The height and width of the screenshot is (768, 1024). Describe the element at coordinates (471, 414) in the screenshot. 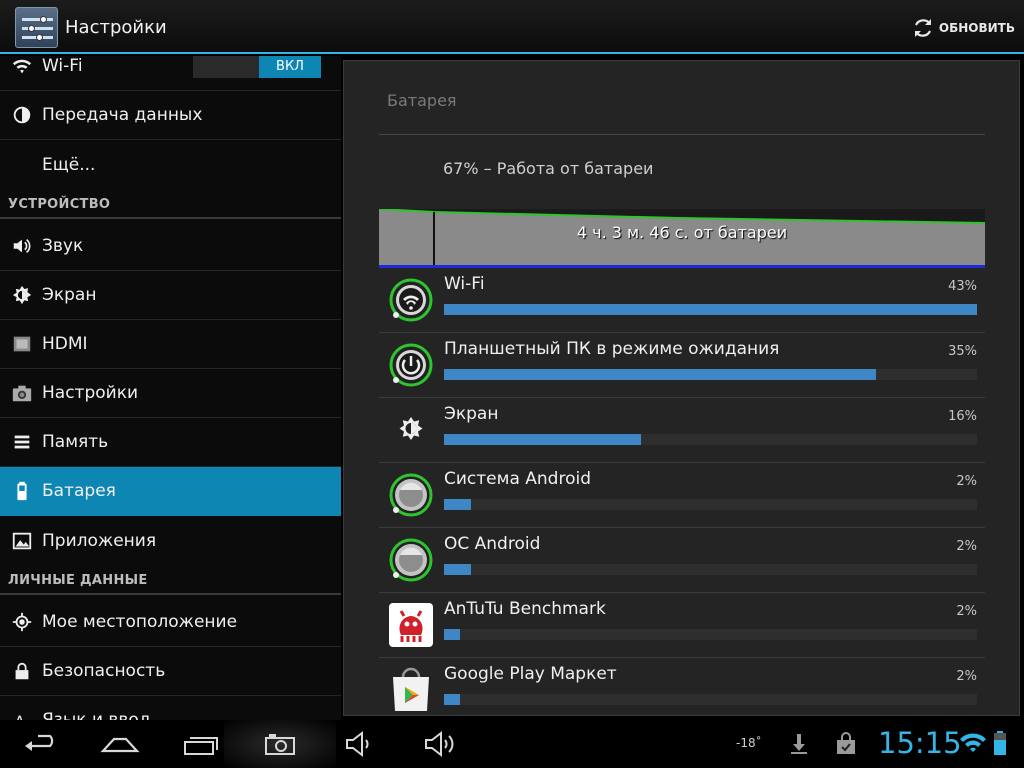

I see `usage-name: Экран` at that location.